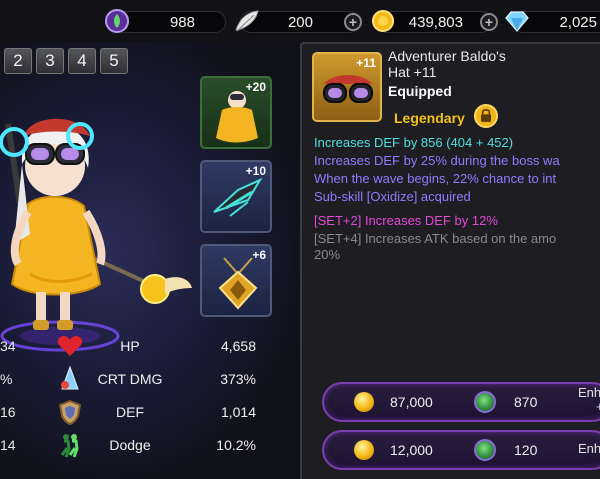 This screenshot has width=600, height=479. Describe the element at coordinates (578, 22) in the screenshot. I see `diamond-value: 2,025` at that location.